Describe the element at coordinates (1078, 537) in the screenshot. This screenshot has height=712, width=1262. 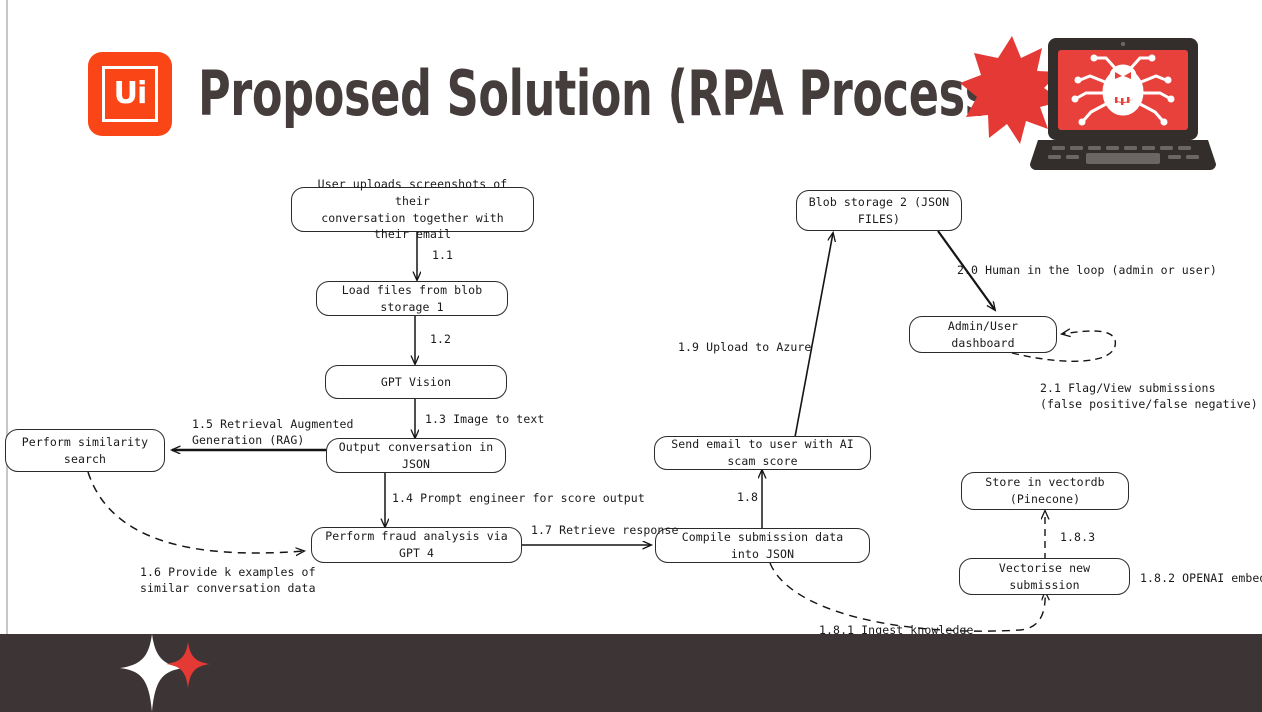
I see `edge-label-1-8-3: 1.8.3` at that location.